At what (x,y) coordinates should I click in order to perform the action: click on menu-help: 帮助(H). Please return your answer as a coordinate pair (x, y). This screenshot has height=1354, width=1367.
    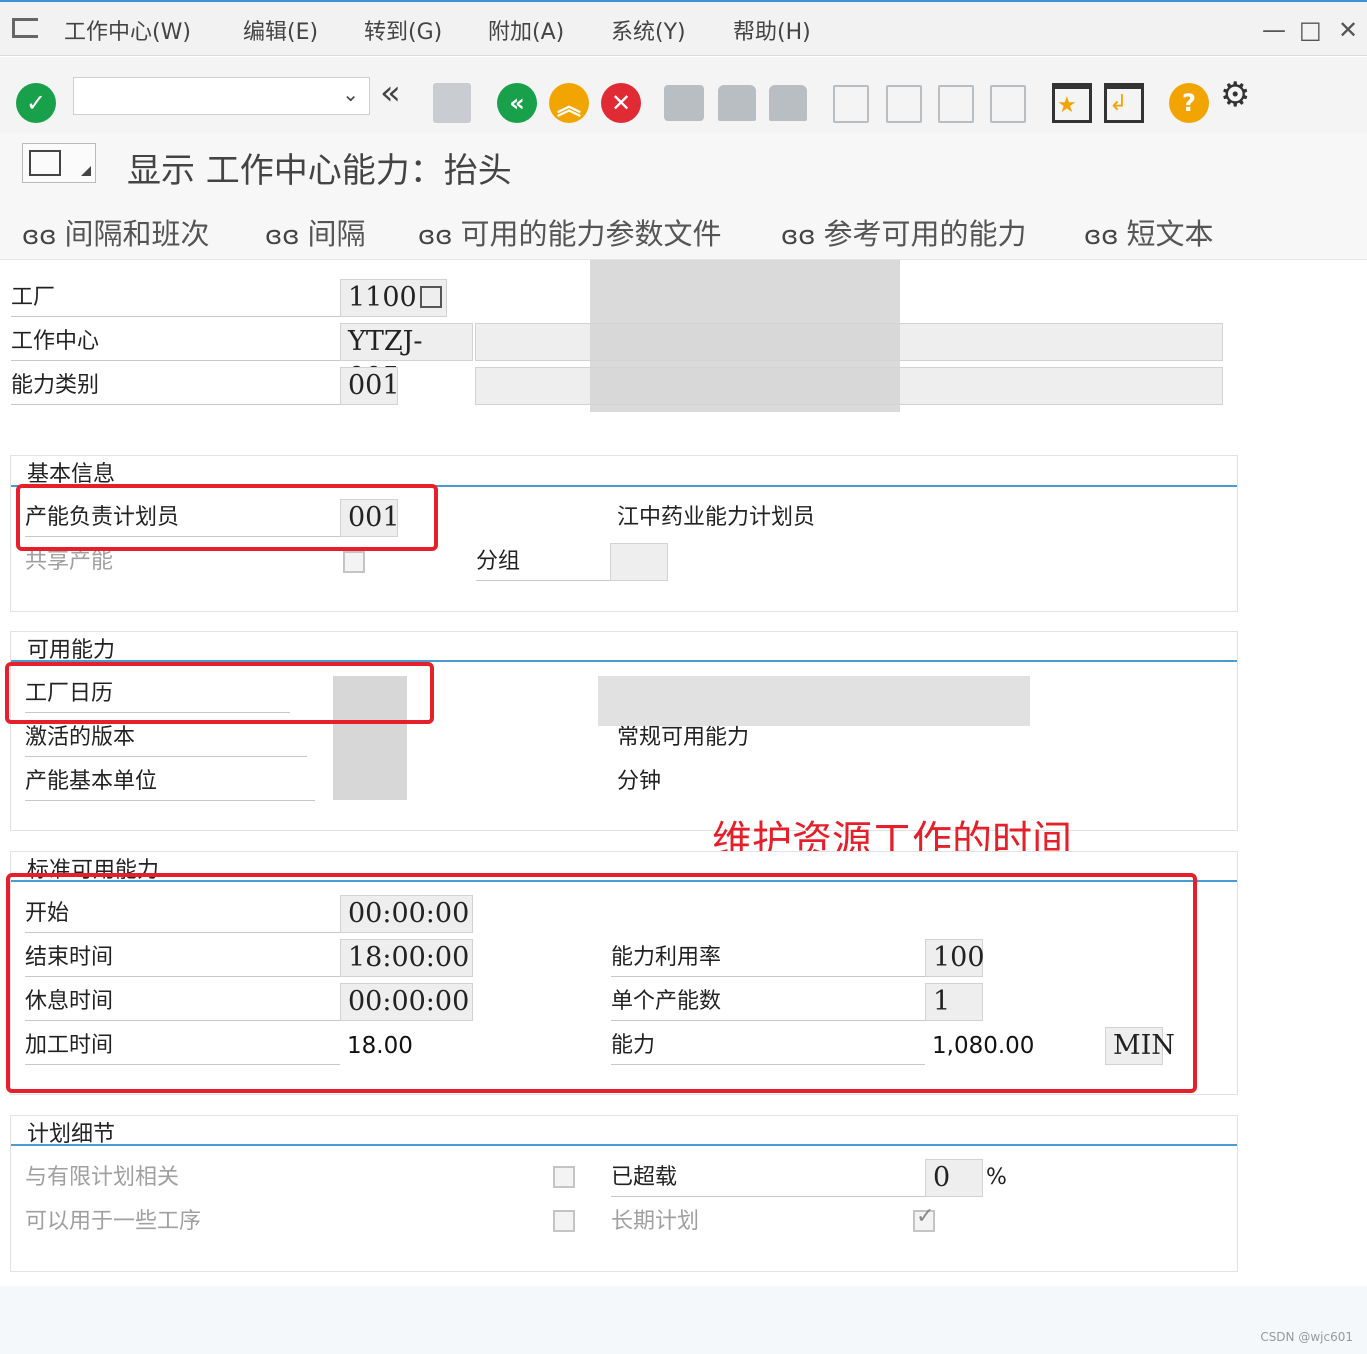
    Looking at the image, I should click on (772, 30).